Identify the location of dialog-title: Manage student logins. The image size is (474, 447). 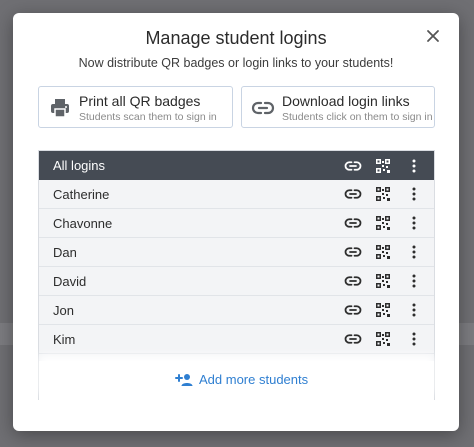
(236, 38).